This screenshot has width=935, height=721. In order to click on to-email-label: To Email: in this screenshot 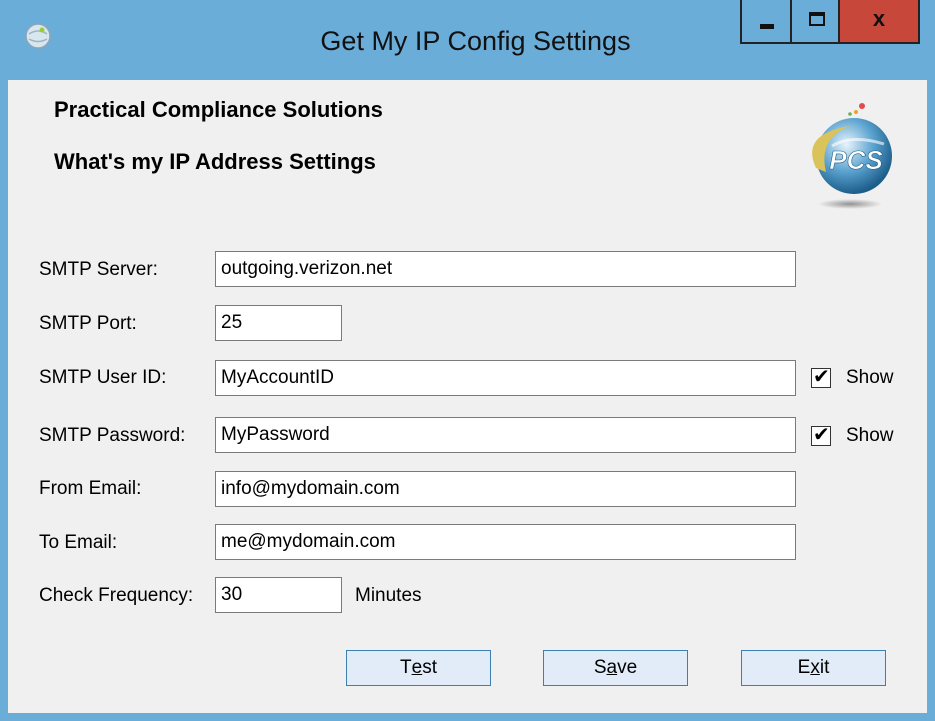, I will do `click(78, 542)`.